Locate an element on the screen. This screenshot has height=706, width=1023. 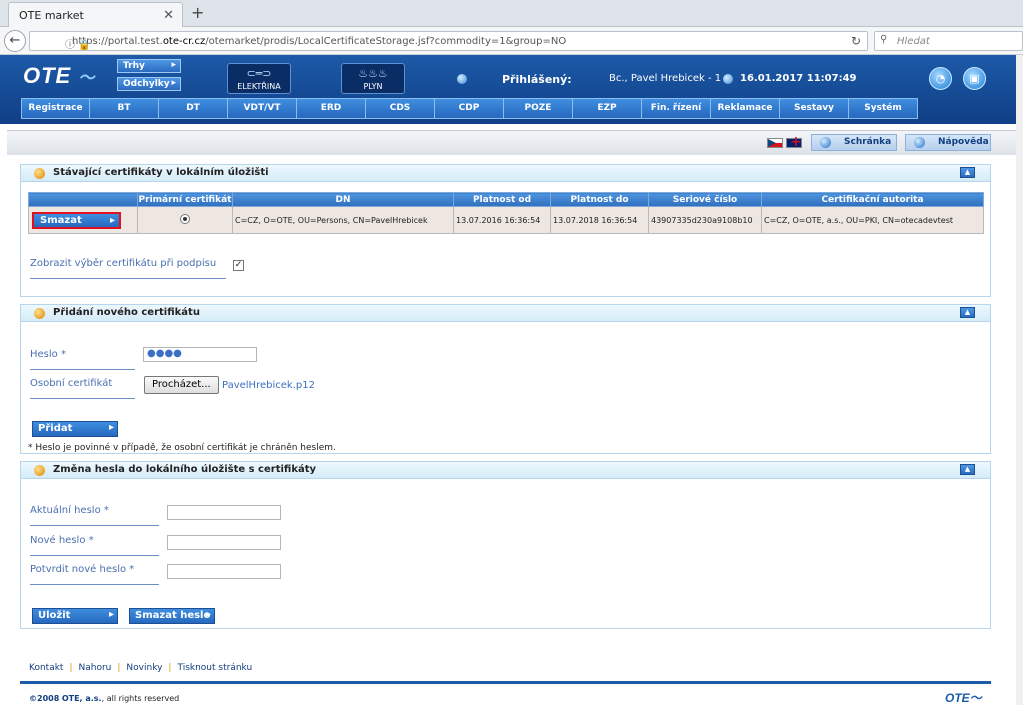
copyright: ©2008 OTE, a.s., all rights reserved is located at coordinates (104, 698).